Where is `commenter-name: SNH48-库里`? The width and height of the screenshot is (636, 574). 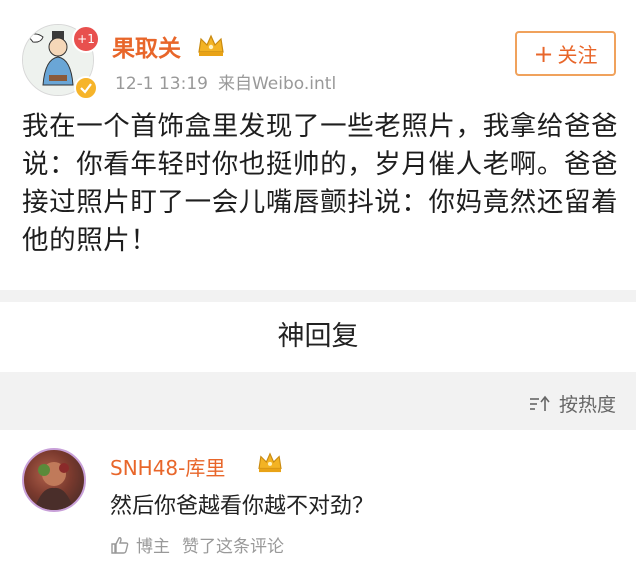 commenter-name: SNH48-库里 is located at coordinates (167, 466).